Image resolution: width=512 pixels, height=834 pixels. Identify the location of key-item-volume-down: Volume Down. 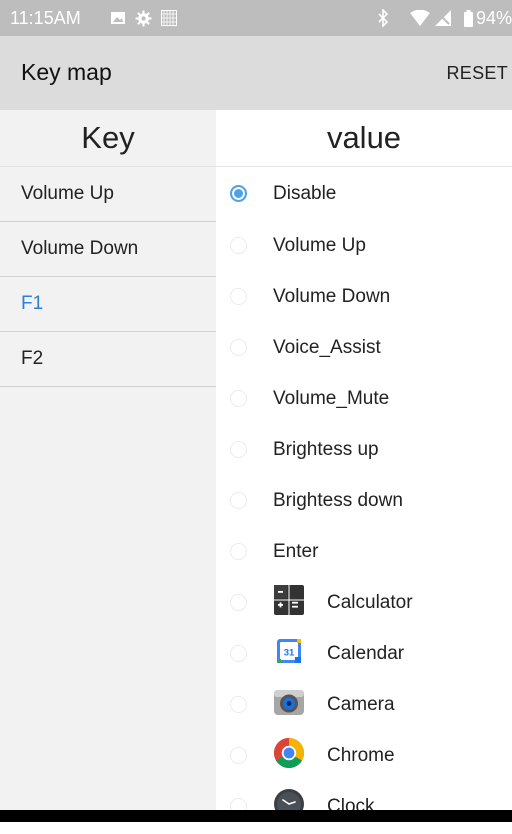
(108, 249).